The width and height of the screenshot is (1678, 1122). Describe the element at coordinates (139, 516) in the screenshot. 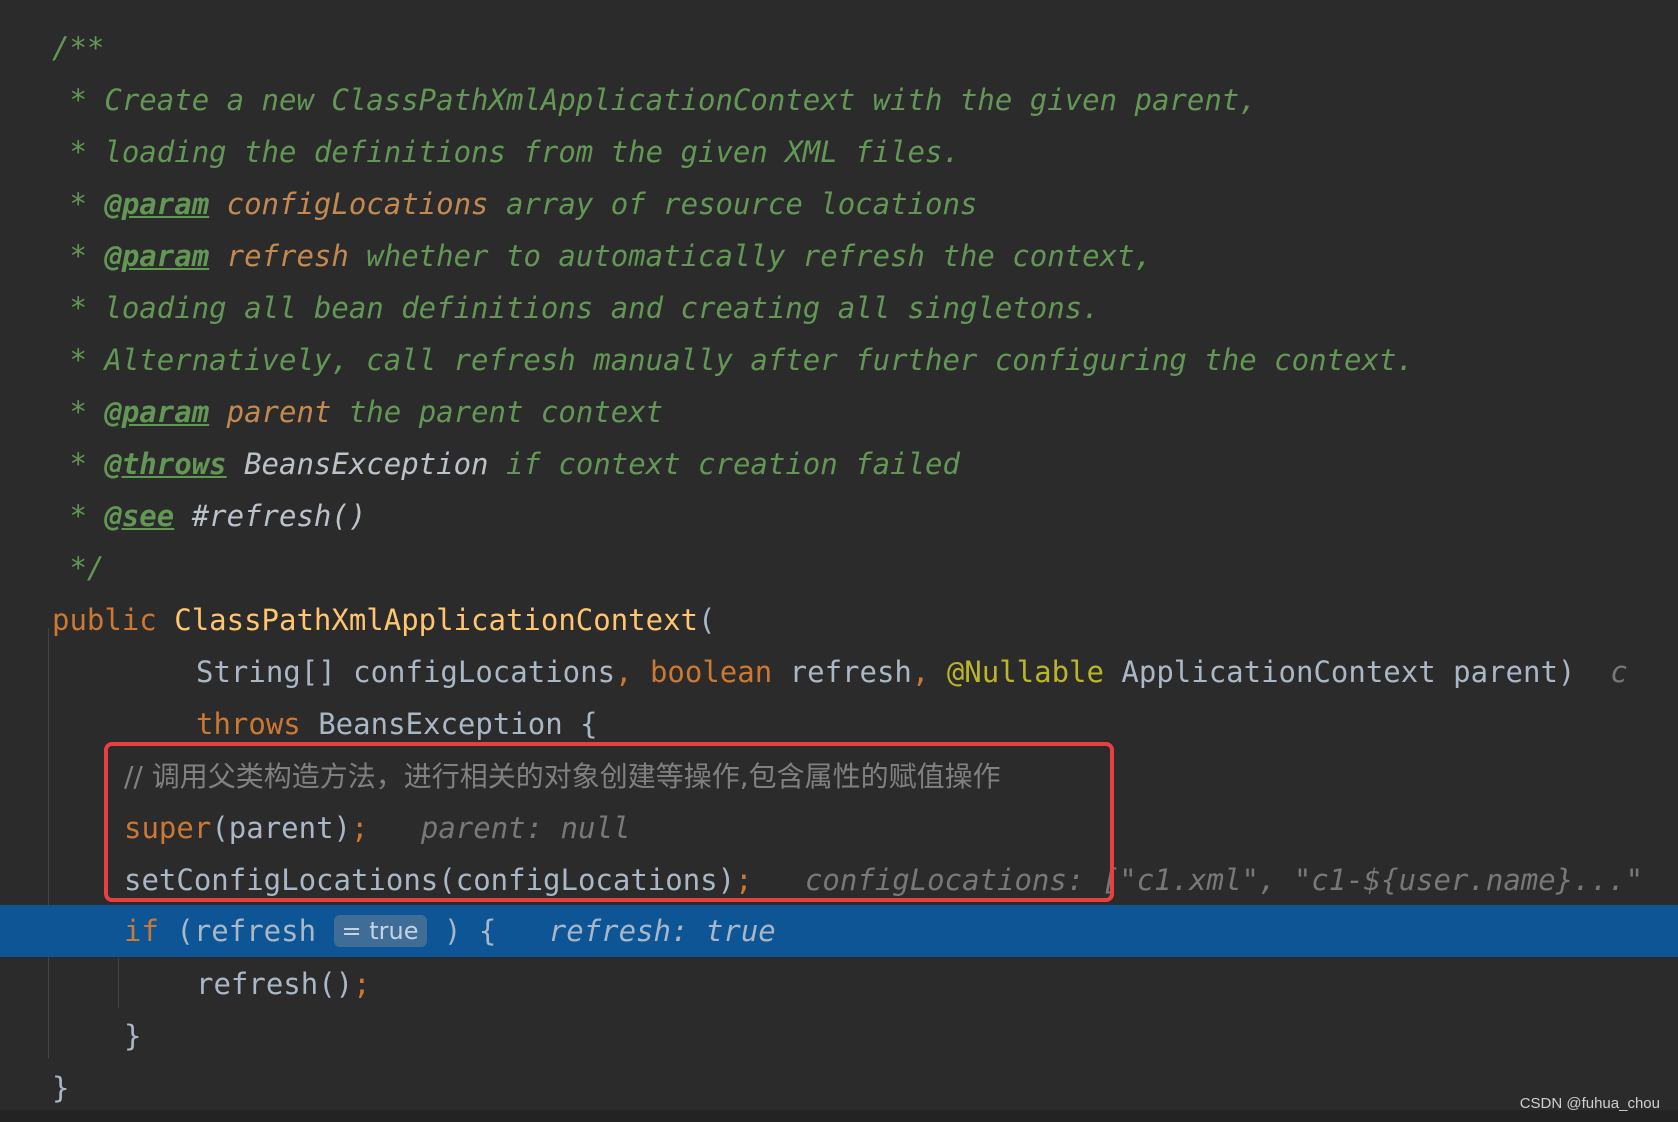

I see `javadoc-see-tag: @see` at that location.